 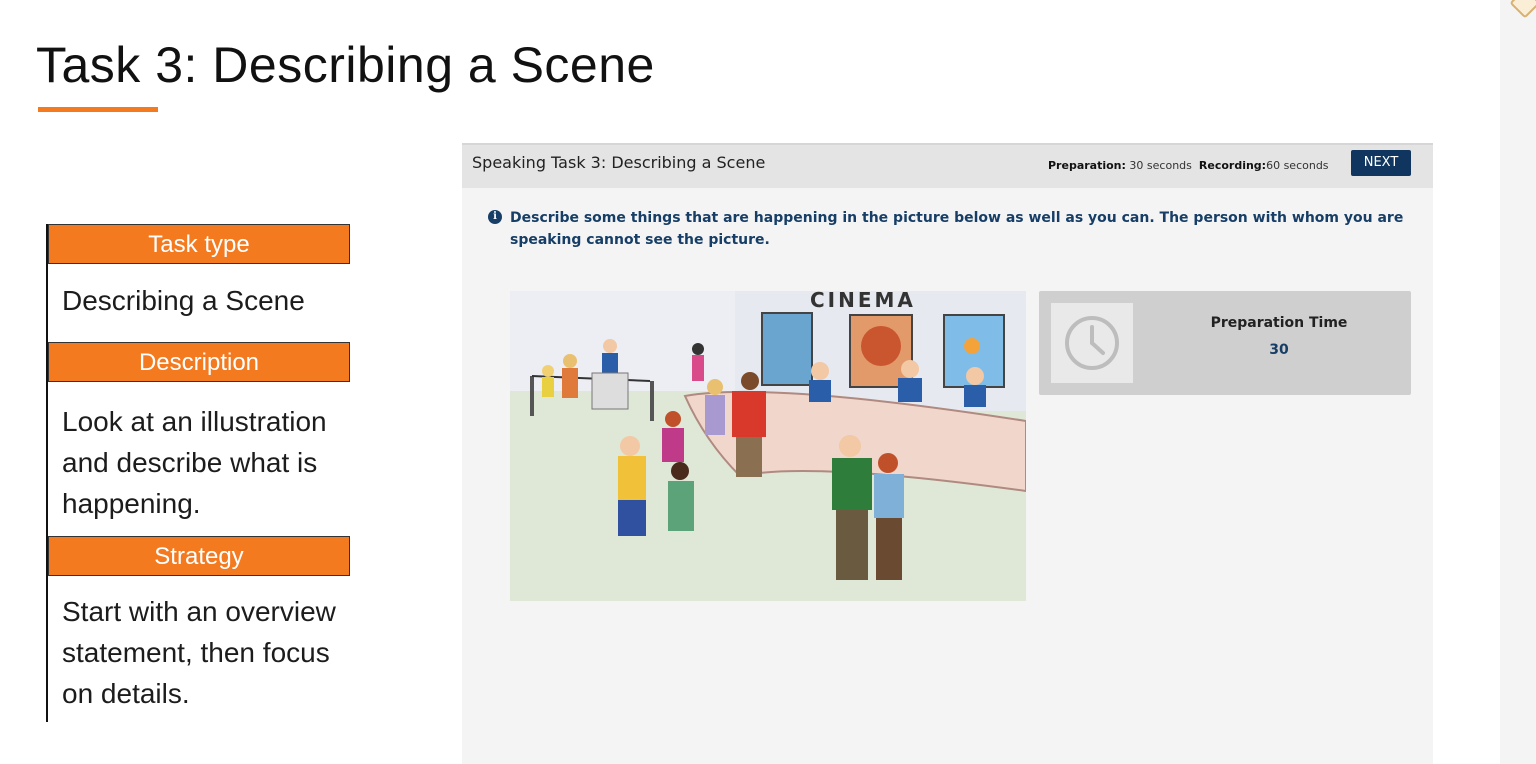 I want to click on preparation-time-value: 30, so click(x=1279, y=350).